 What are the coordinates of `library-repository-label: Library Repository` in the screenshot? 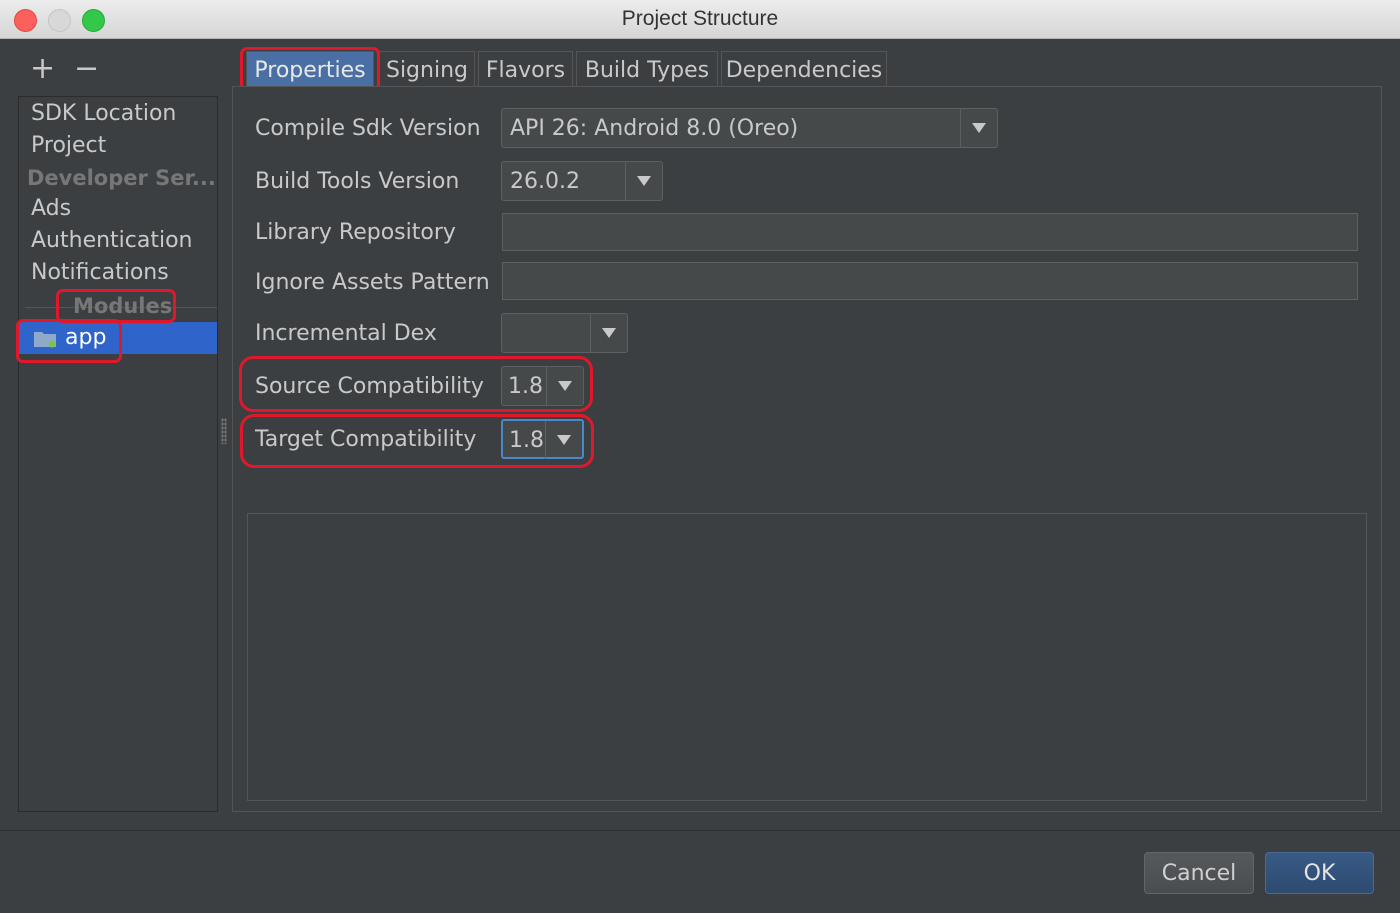 It's located at (355, 232).